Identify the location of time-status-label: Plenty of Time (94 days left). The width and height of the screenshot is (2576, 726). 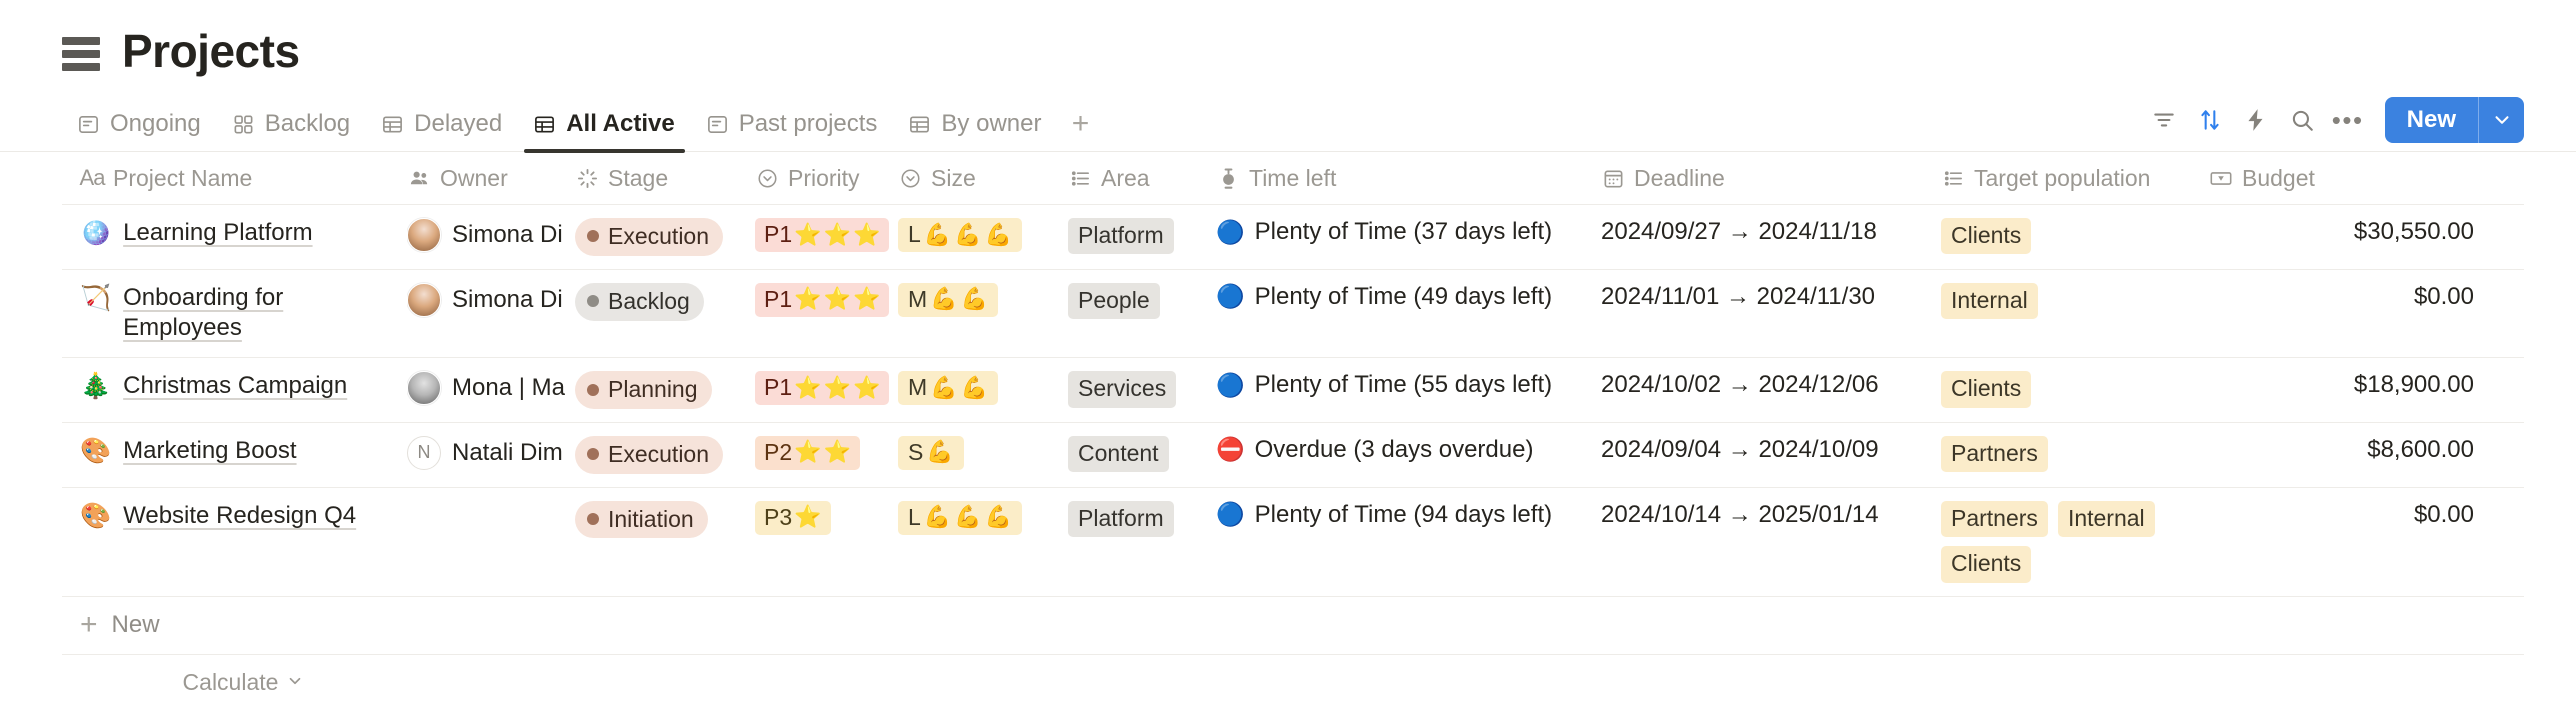
(1403, 514).